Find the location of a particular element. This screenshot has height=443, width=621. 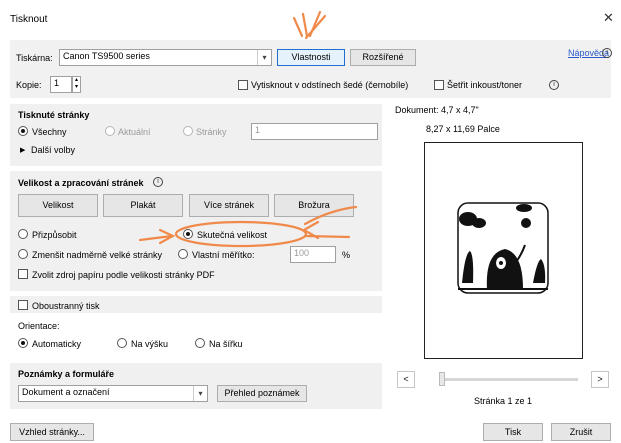

grayscale-checkbox is located at coordinates (243, 85).